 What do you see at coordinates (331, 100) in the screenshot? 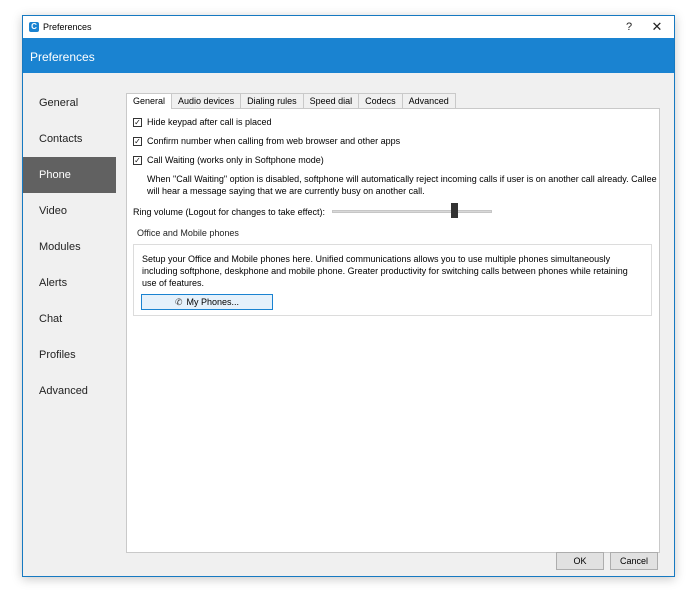
I see `tab-speed-dial: Speed dial` at bounding box center [331, 100].